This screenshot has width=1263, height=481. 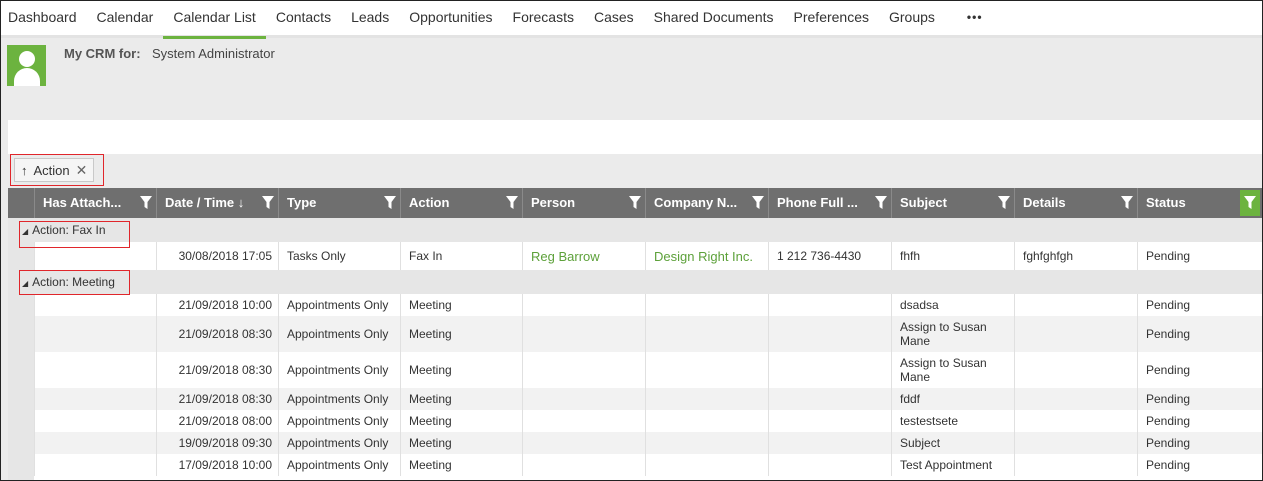 I want to click on nav-more-button: •••, so click(x=969, y=18).